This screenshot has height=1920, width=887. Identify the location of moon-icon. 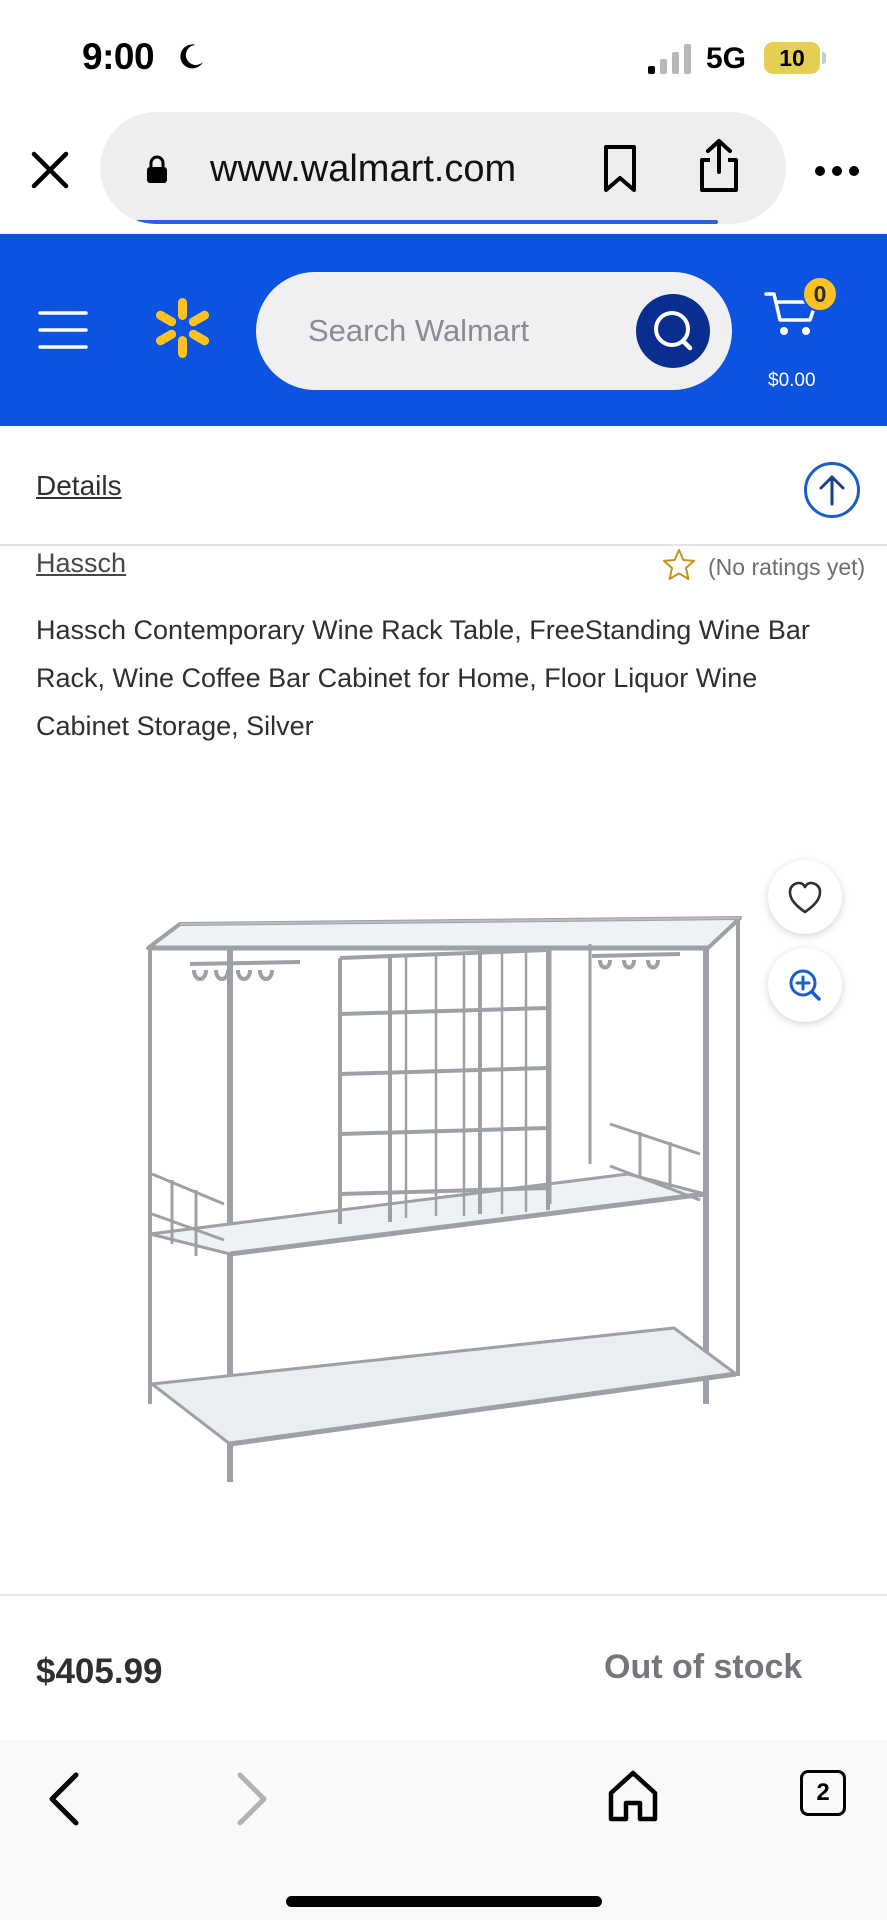
(191, 56).